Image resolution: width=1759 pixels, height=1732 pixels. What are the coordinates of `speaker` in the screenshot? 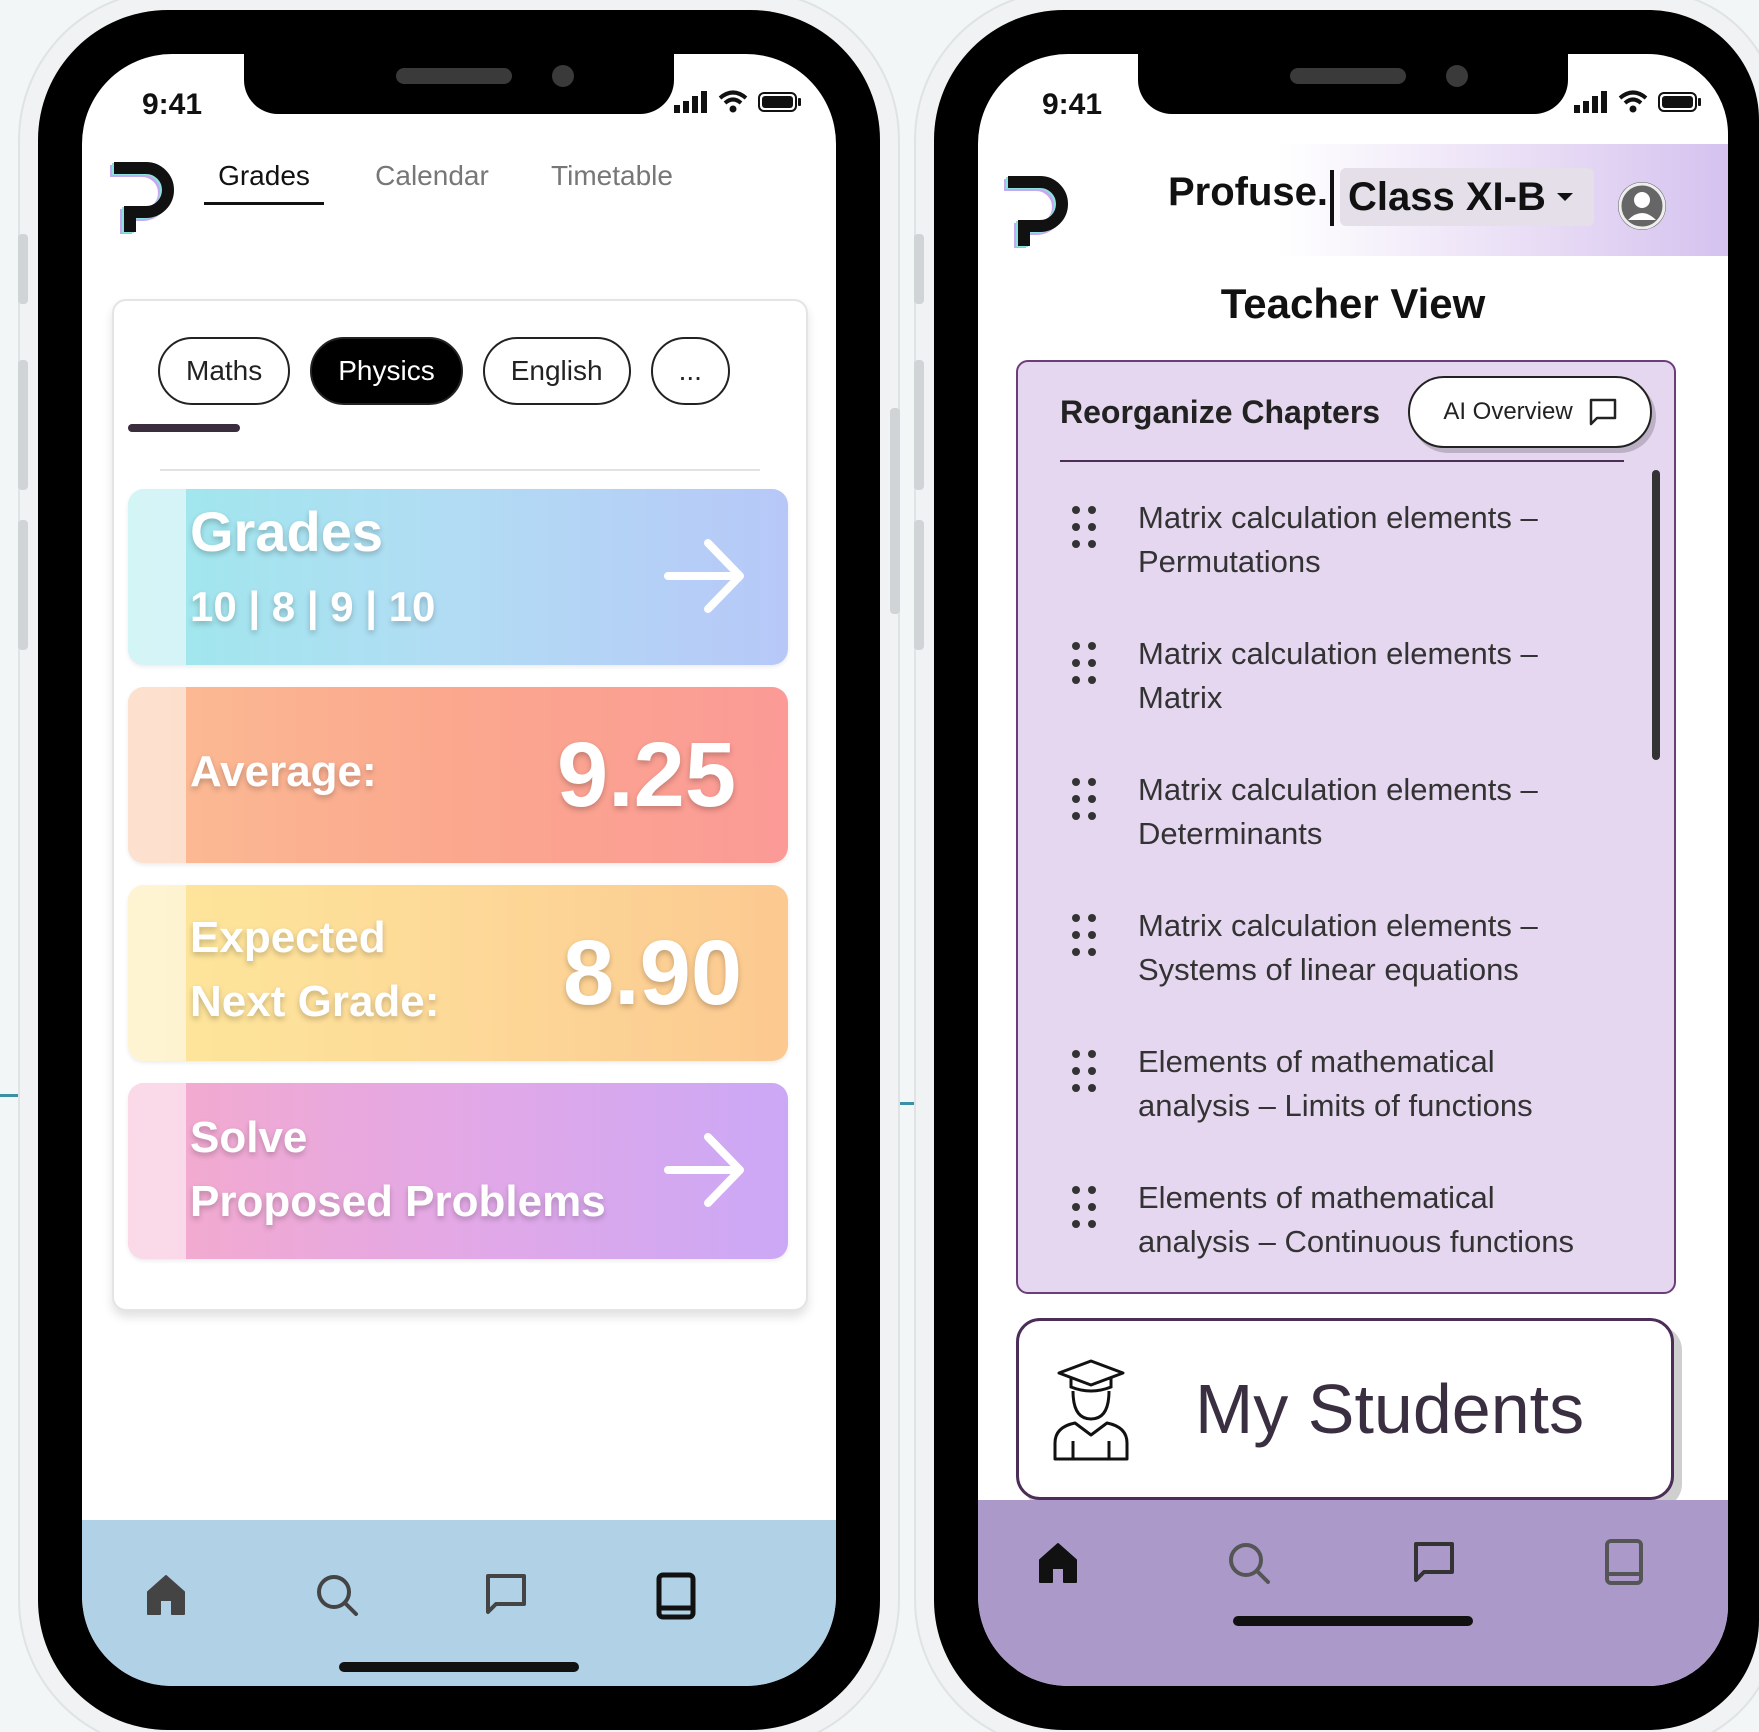 It's located at (1348, 76).